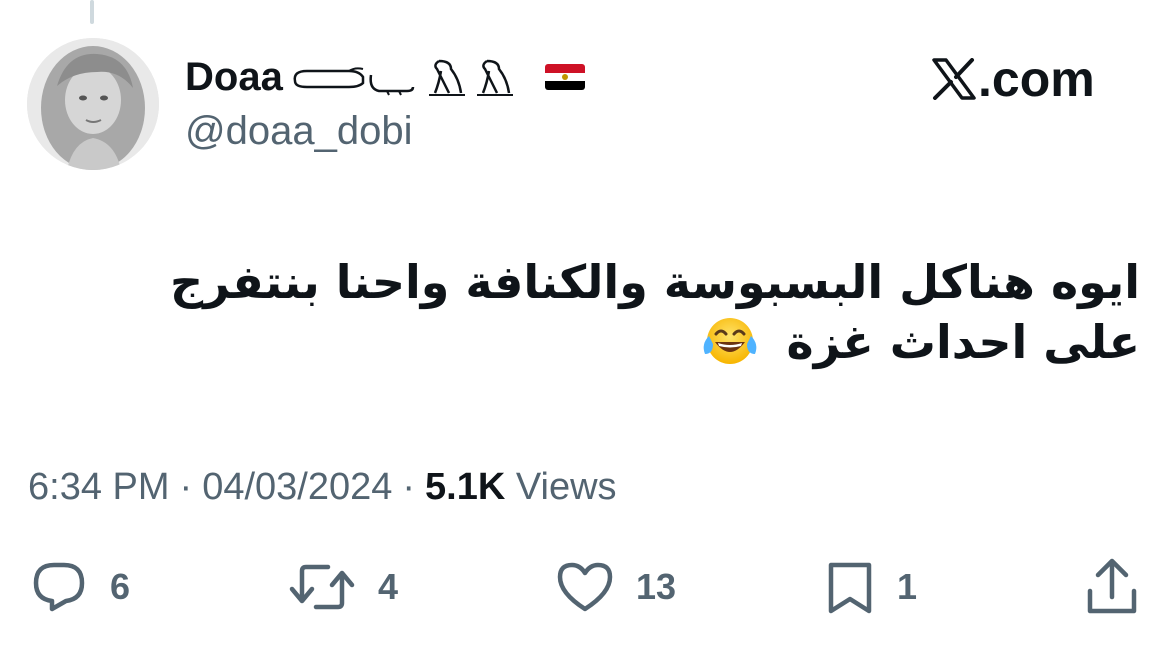  Describe the element at coordinates (730, 341) in the screenshot. I see `laughing-tears-emoji-icon` at that location.